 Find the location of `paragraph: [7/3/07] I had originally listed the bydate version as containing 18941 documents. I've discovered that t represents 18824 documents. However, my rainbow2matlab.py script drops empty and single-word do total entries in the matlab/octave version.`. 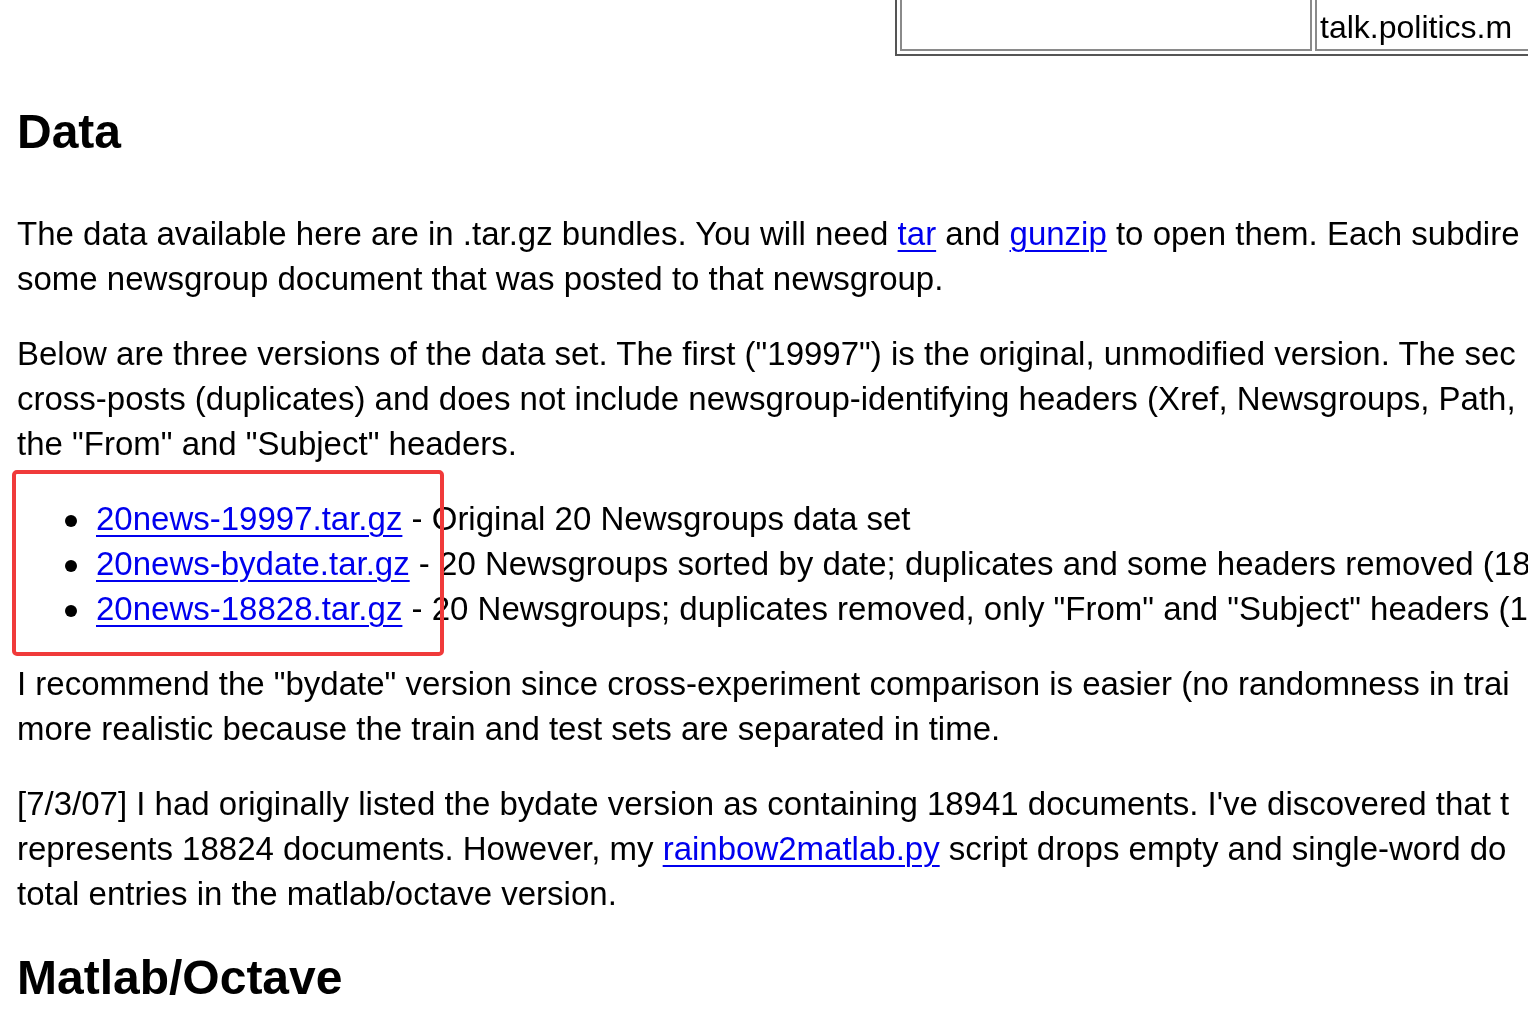

paragraph: [7/3/07] I had originally listed the bydate version as containing 18941 documents. I've discovered that t represents 18824 documents. However, my rainbow2matlab.py script drops empty and single-word do total entries in the matlab/octave version. is located at coordinates (763, 849).